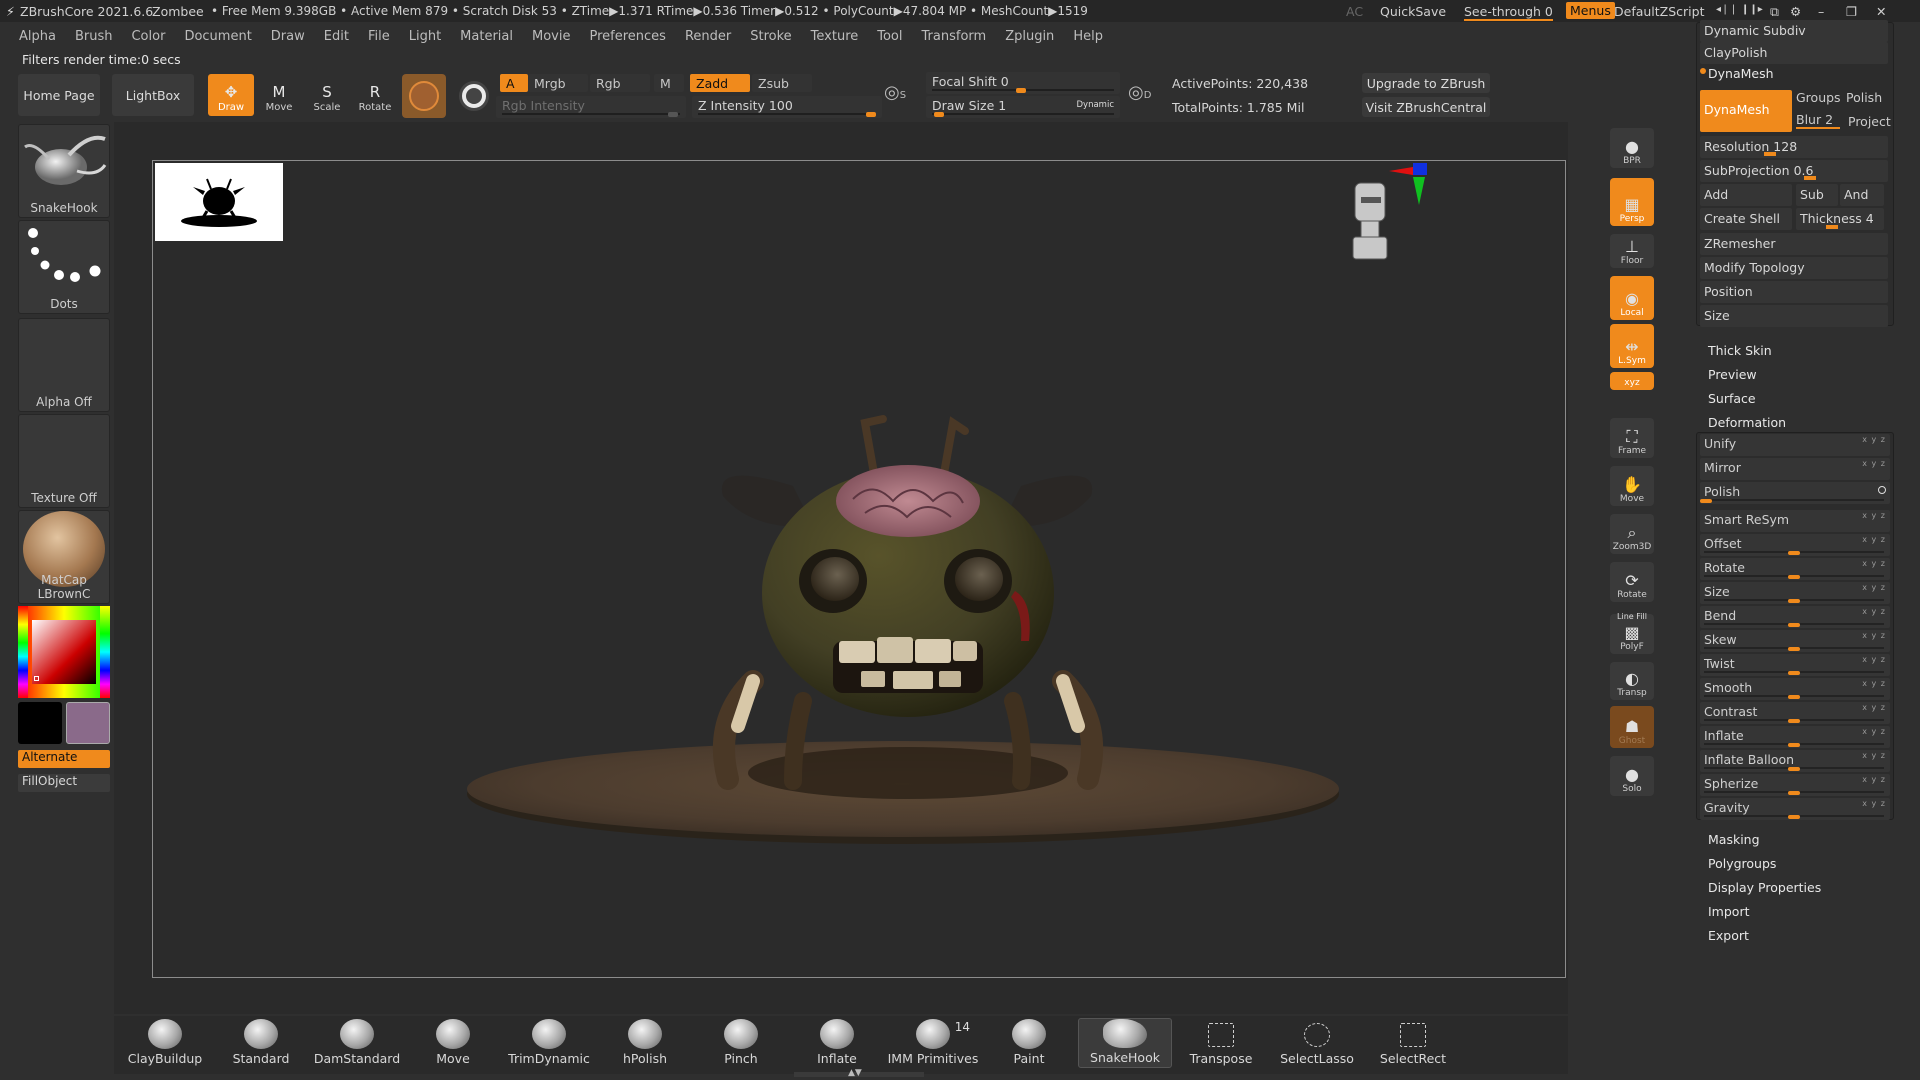 Image resolution: width=1920 pixels, height=1080 pixels. Describe the element at coordinates (1739, 9) in the screenshot. I see `layout-toggle-icon: ◂❘❘ ❙❙▸` at that location.